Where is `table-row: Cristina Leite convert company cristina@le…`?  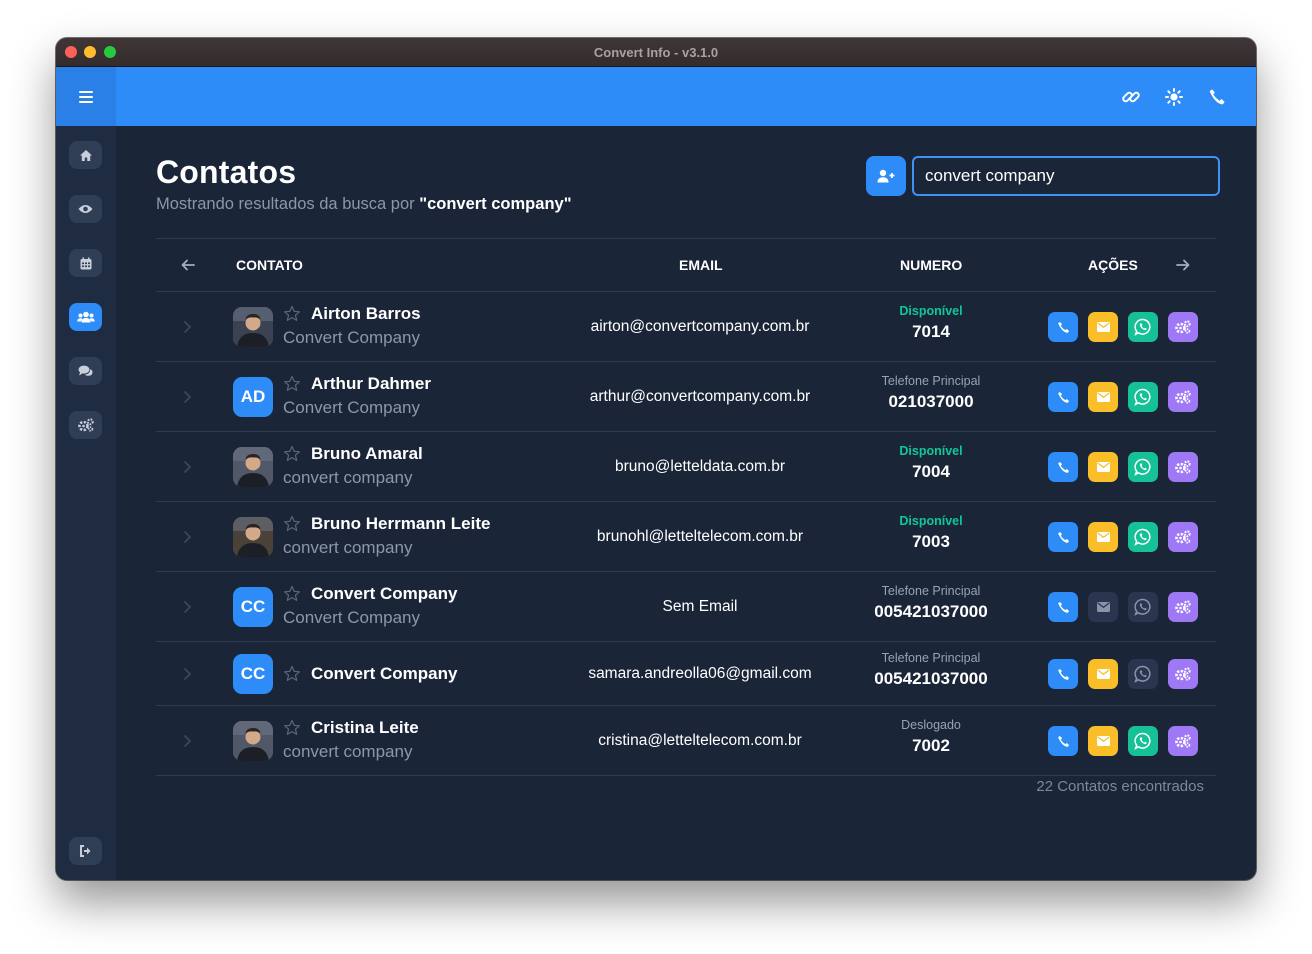
table-row: Cristina Leite convert company cristina@le… is located at coordinates (686, 741).